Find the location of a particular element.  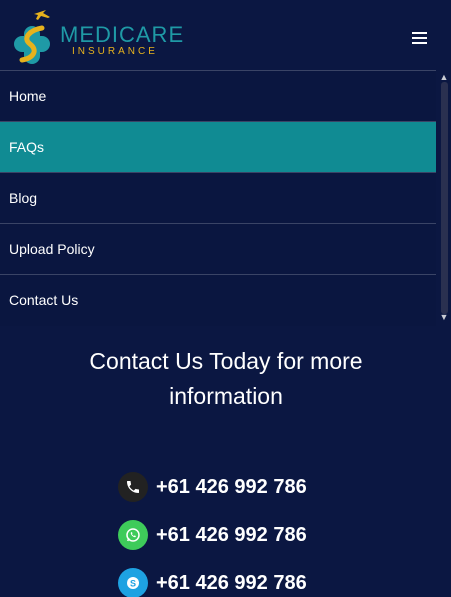

brand-name: MEDICARE is located at coordinates (122, 34).